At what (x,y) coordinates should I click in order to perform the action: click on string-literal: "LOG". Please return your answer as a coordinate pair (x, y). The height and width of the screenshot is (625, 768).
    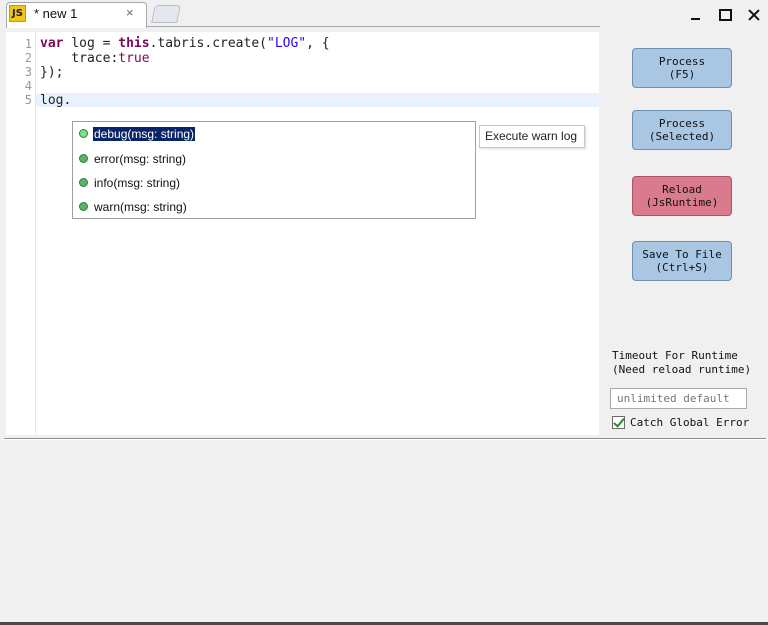
    Looking at the image, I should click on (287, 43).